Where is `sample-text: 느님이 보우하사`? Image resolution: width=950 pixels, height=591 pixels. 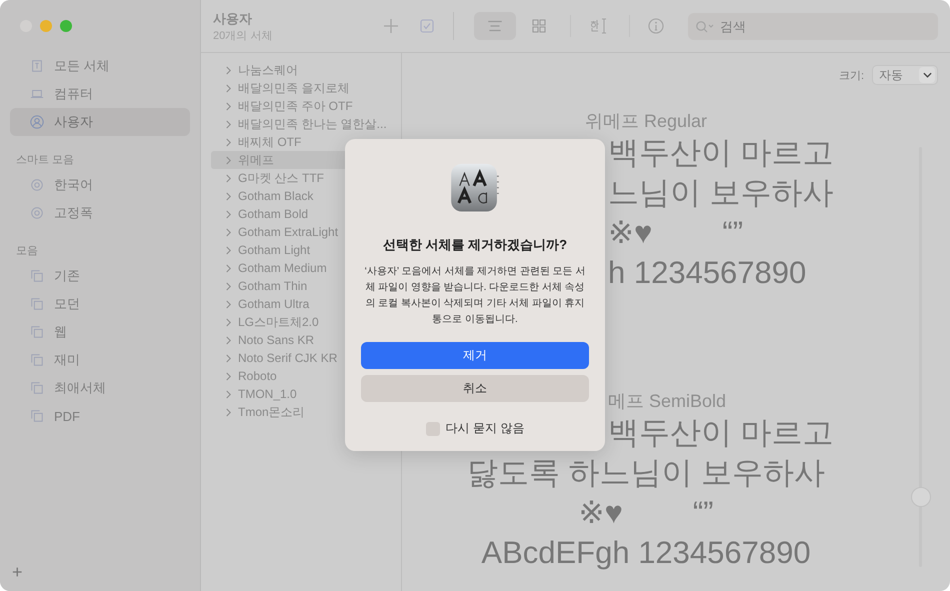
sample-text: 느님이 보우하사 is located at coordinates (721, 193).